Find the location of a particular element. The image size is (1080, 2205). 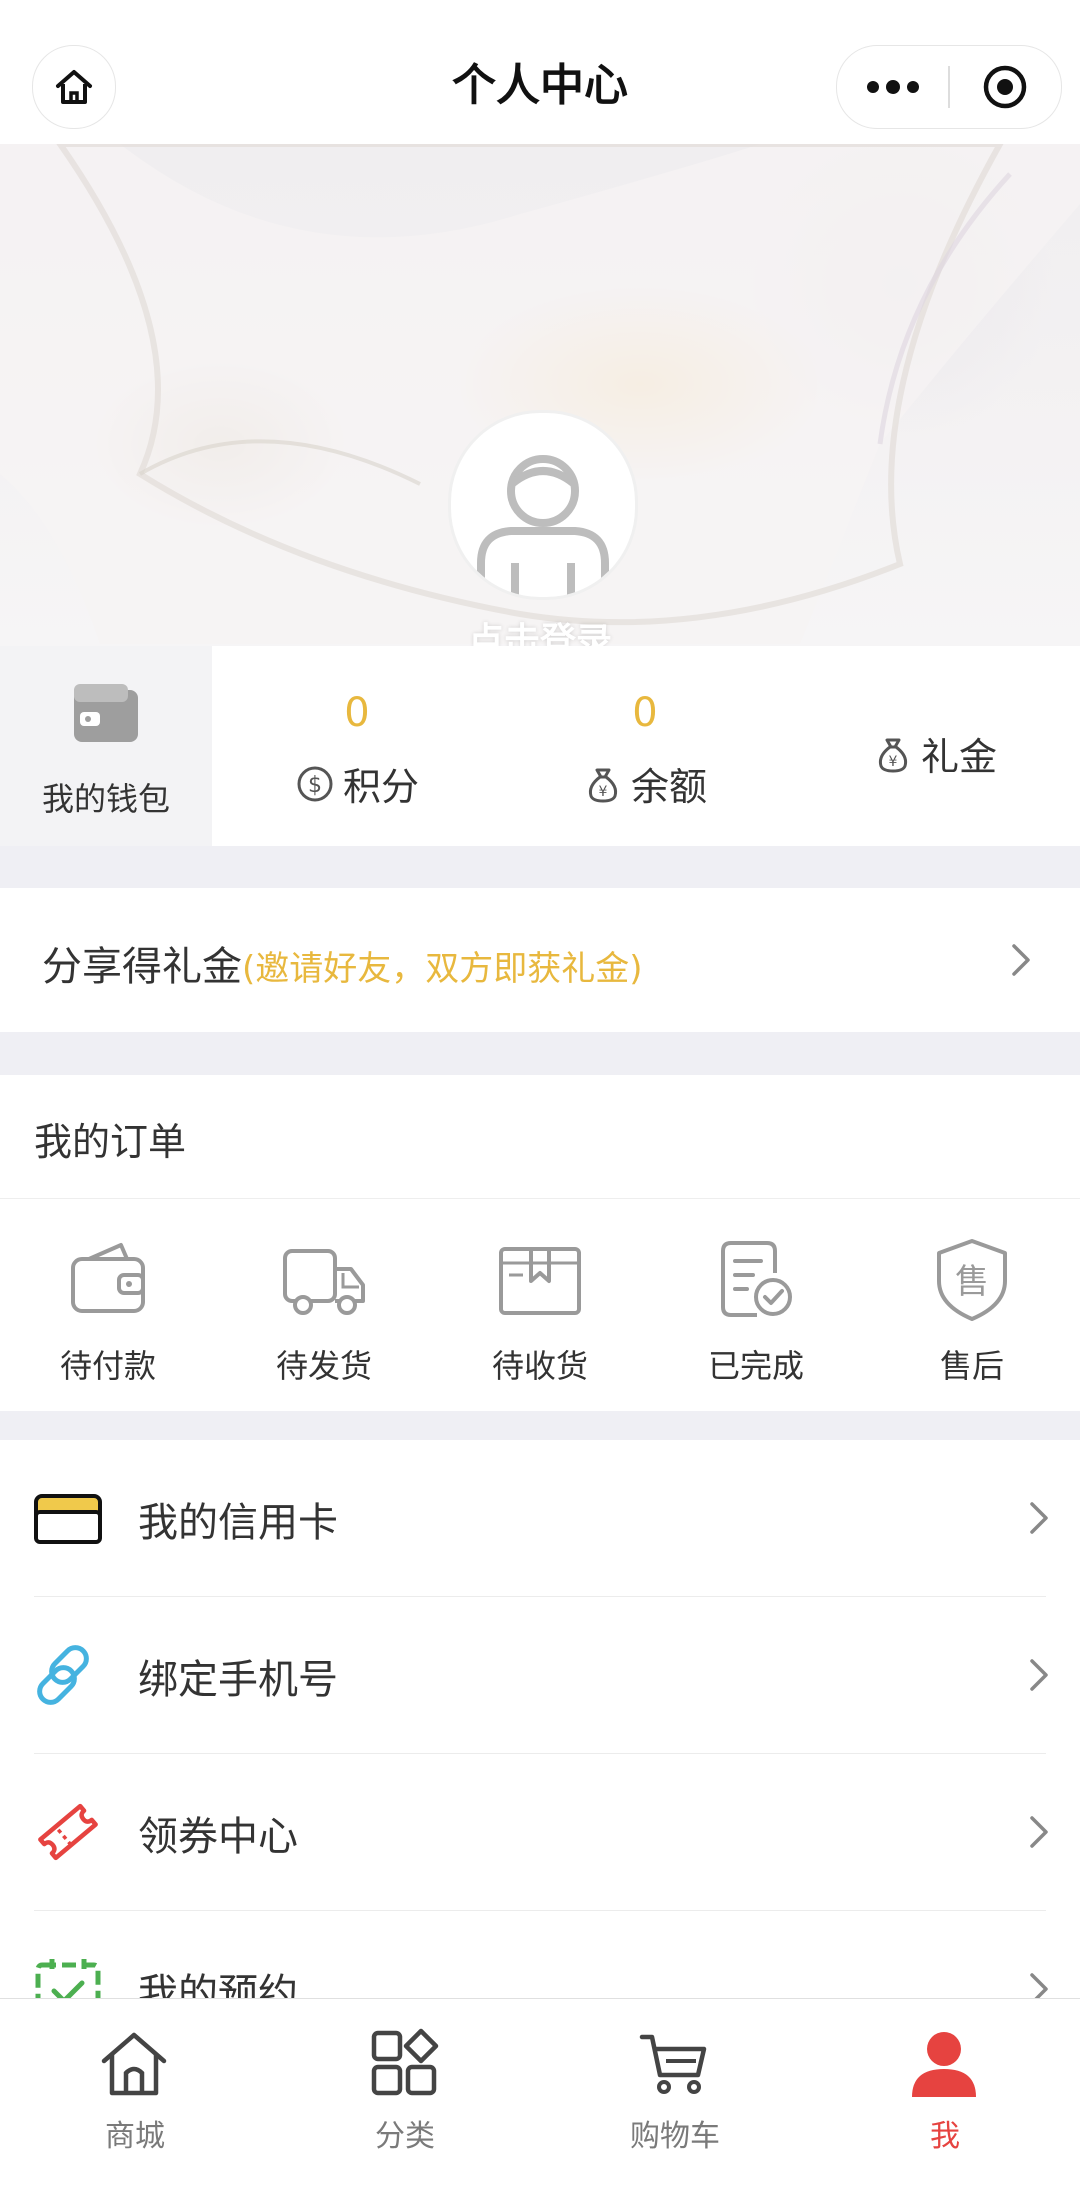

order-pending-shipment: 待发货 is located at coordinates (324, 1315).